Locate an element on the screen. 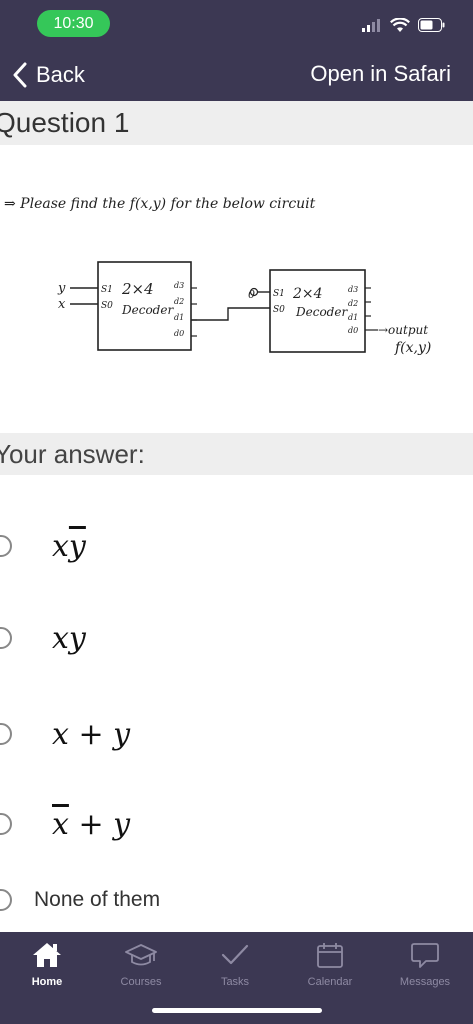  option-5: None of them is located at coordinates (236, 900).